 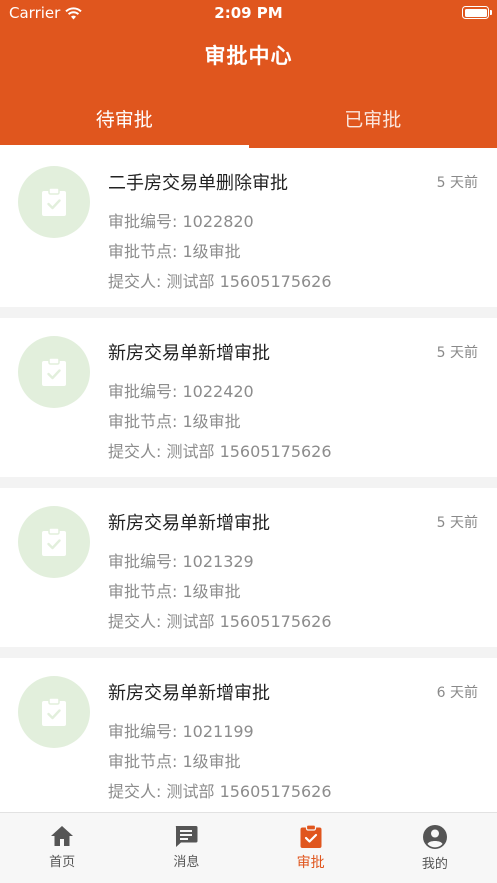 I want to click on approval-number: 审批编号: 1022820, so click(x=181, y=221).